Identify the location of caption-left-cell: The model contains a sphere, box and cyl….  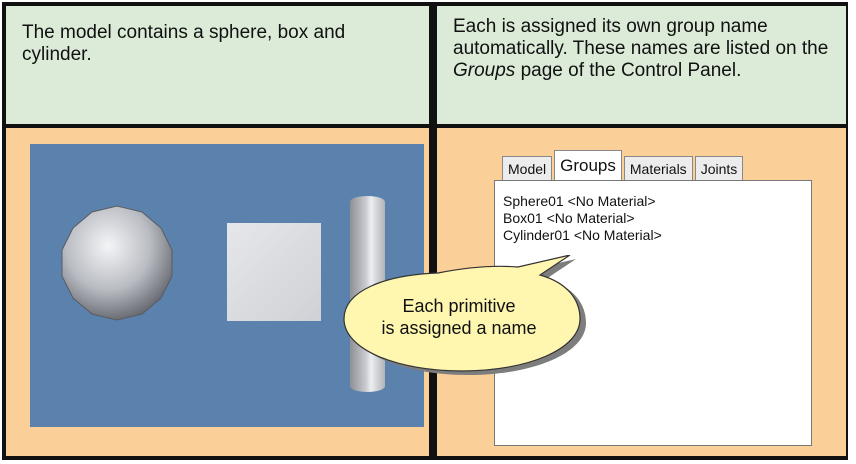
(217, 65).